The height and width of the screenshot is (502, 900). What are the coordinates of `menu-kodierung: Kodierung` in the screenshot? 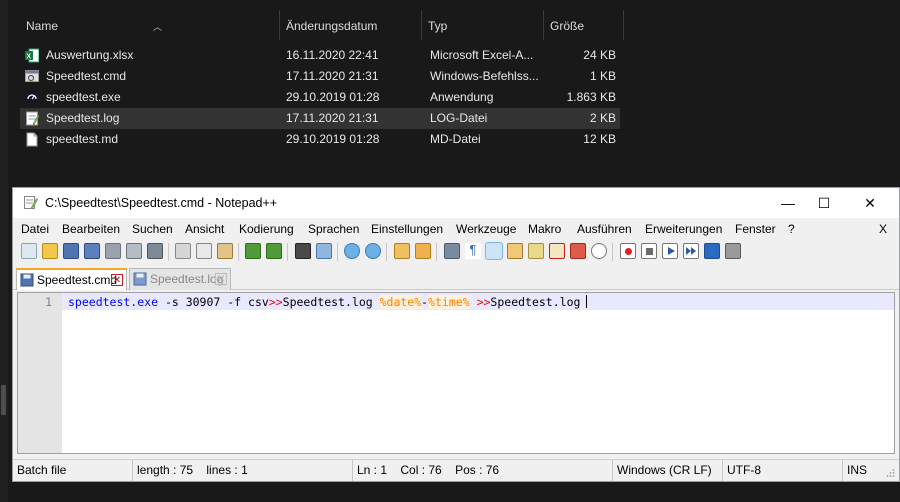 It's located at (266, 229).